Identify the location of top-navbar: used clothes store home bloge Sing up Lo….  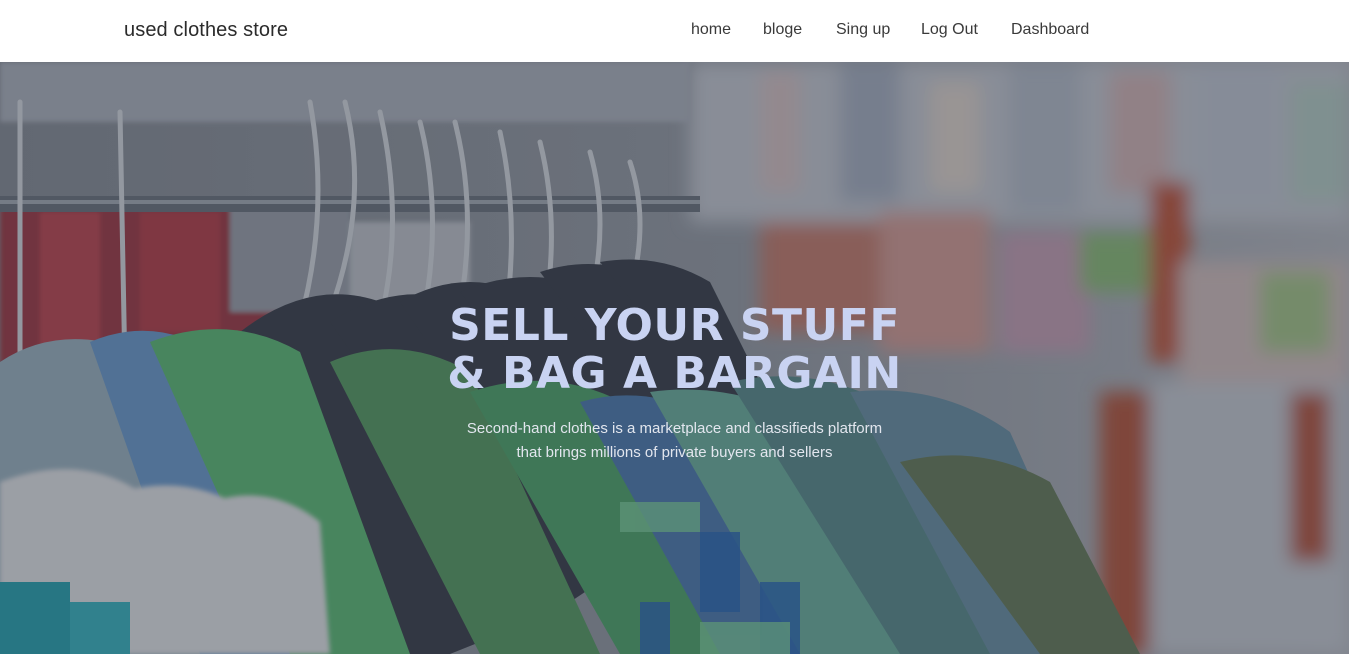
(674, 31).